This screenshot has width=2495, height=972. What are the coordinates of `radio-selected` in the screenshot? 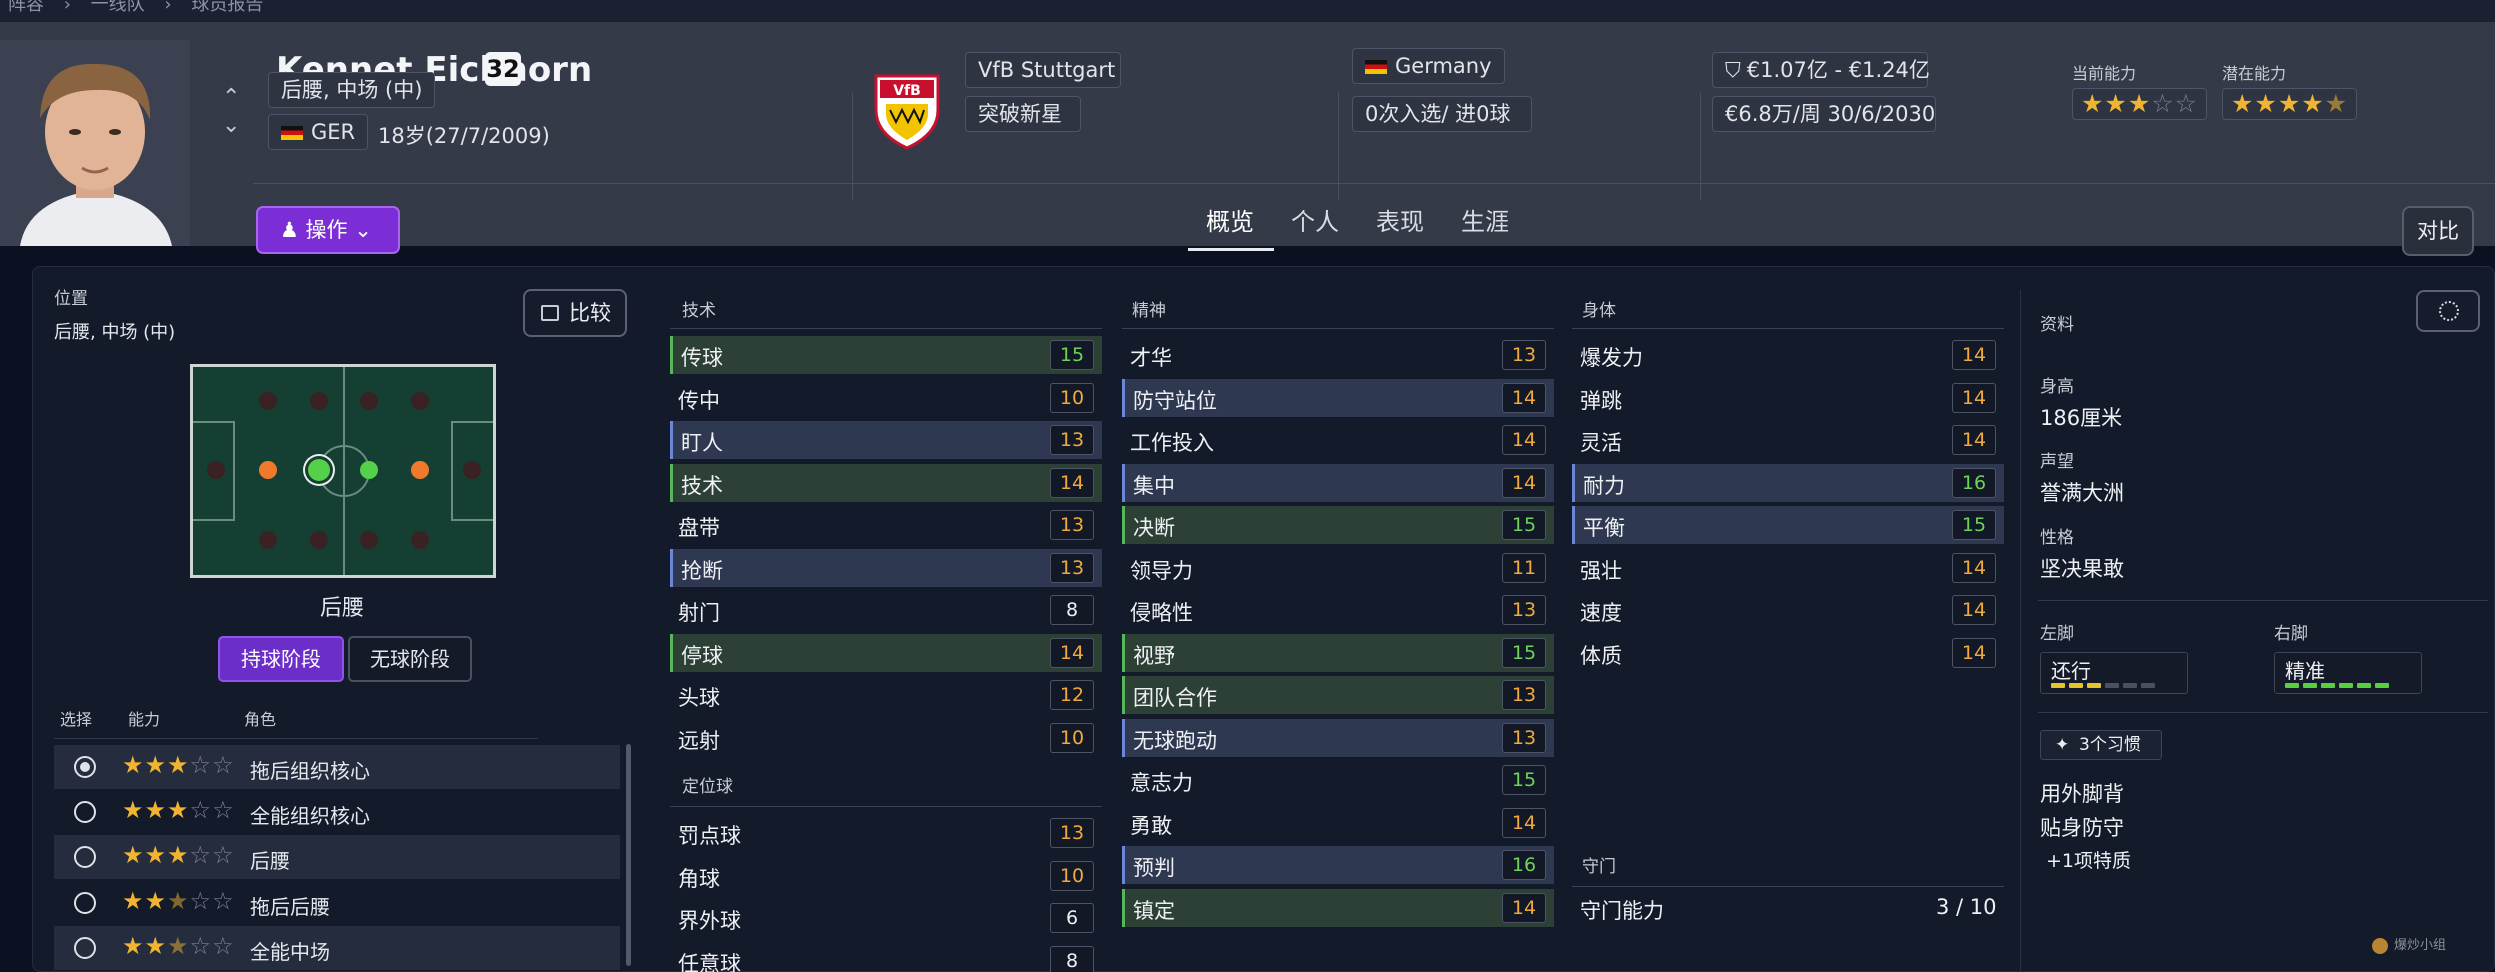 It's located at (85, 767).